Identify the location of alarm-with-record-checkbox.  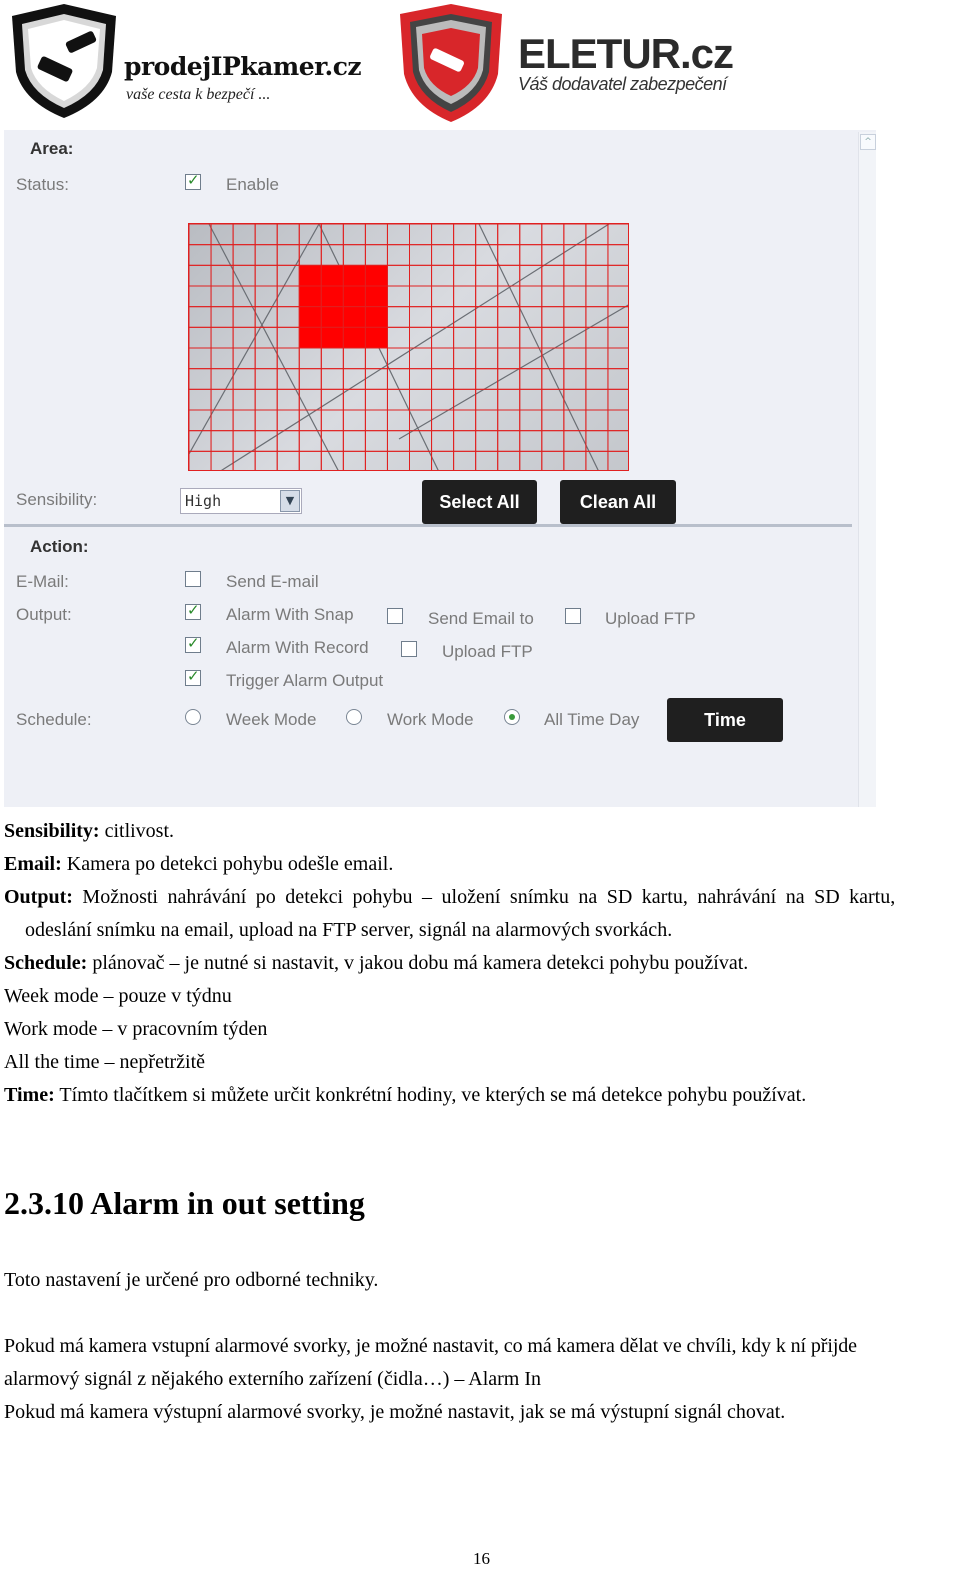
(193, 643).